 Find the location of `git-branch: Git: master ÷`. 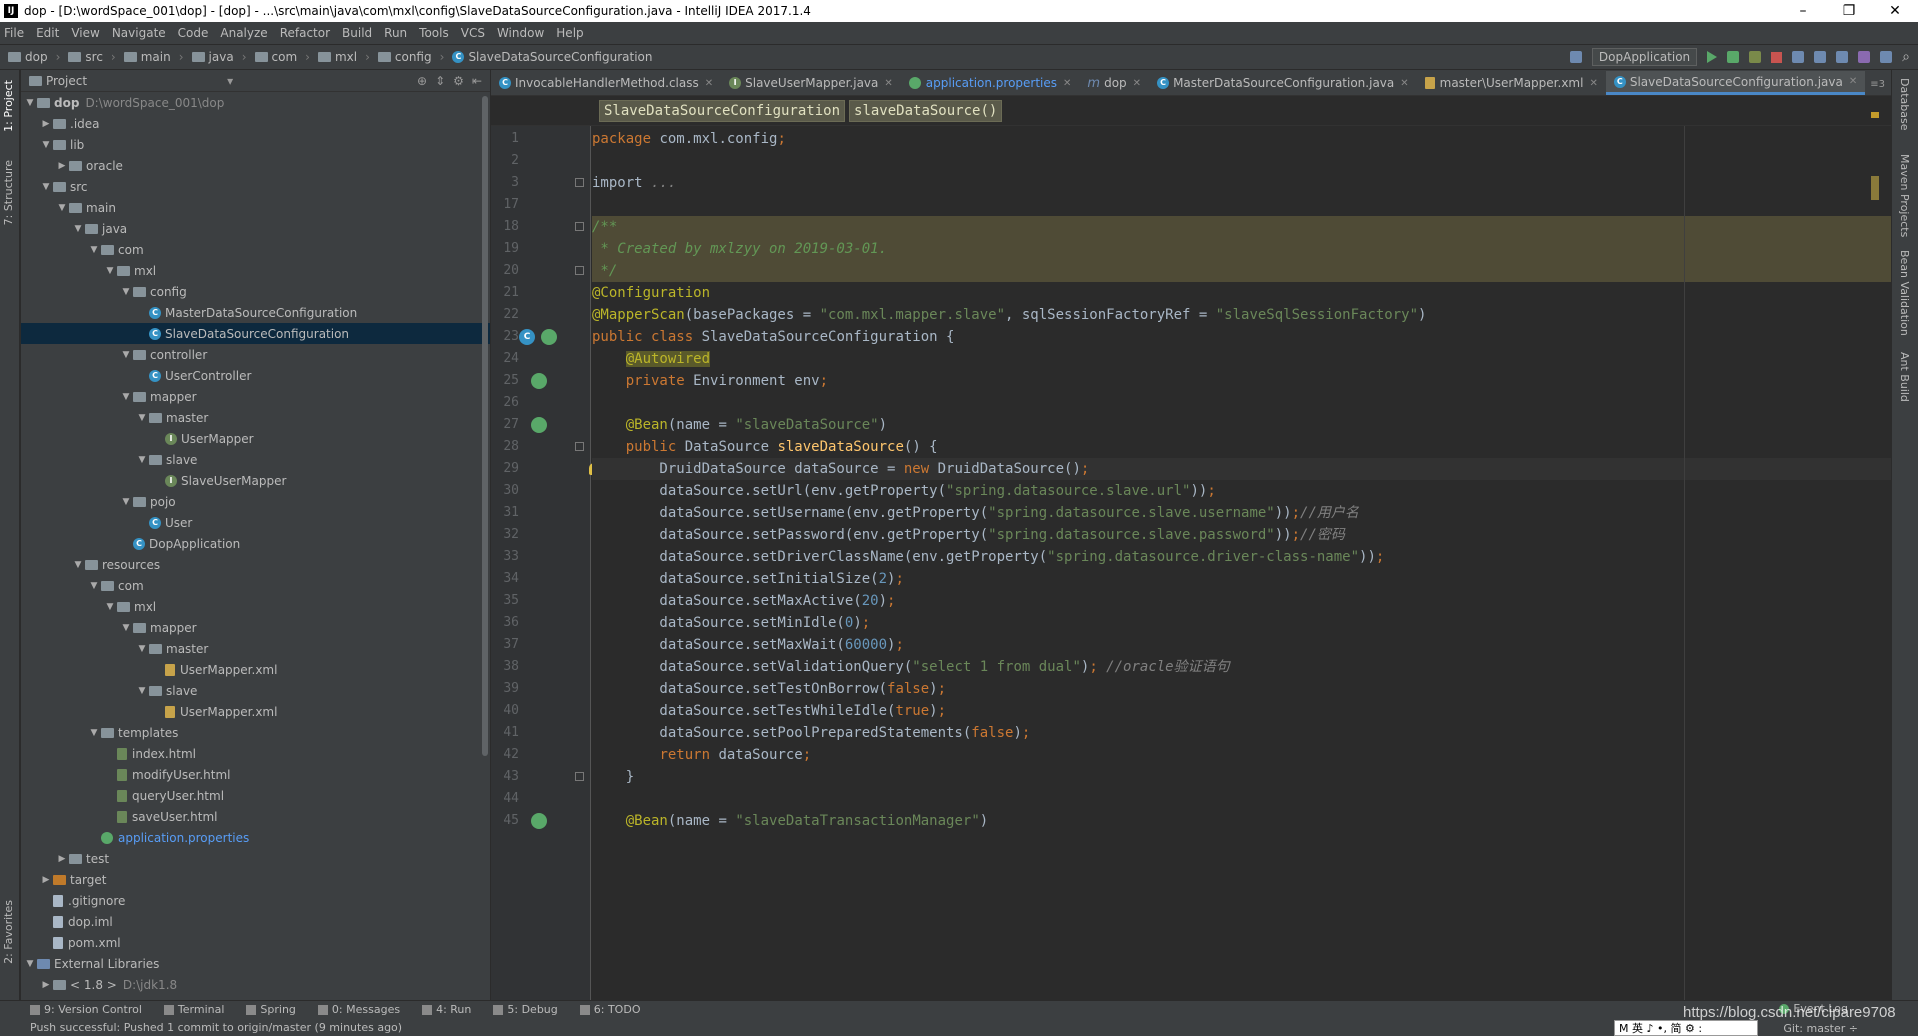

git-branch: Git: master ÷ is located at coordinates (1820, 1028).